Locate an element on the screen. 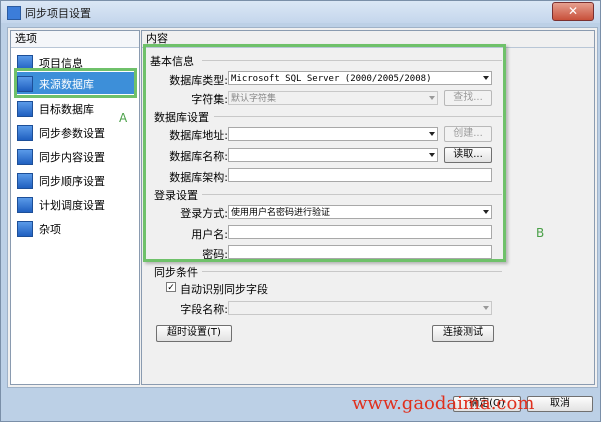 The image size is (601, 422). field-name-select is located at coordinates (360, 308).